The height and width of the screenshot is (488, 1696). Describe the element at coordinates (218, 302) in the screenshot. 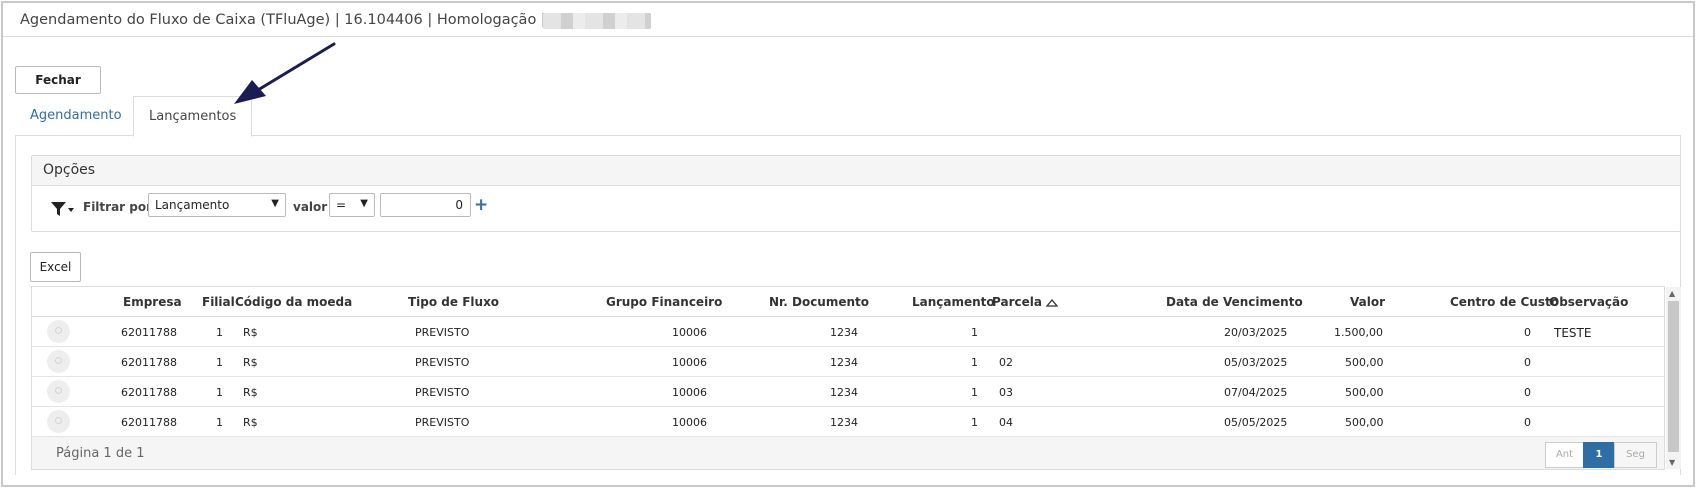

I see `col-filial: Filial` at that location.